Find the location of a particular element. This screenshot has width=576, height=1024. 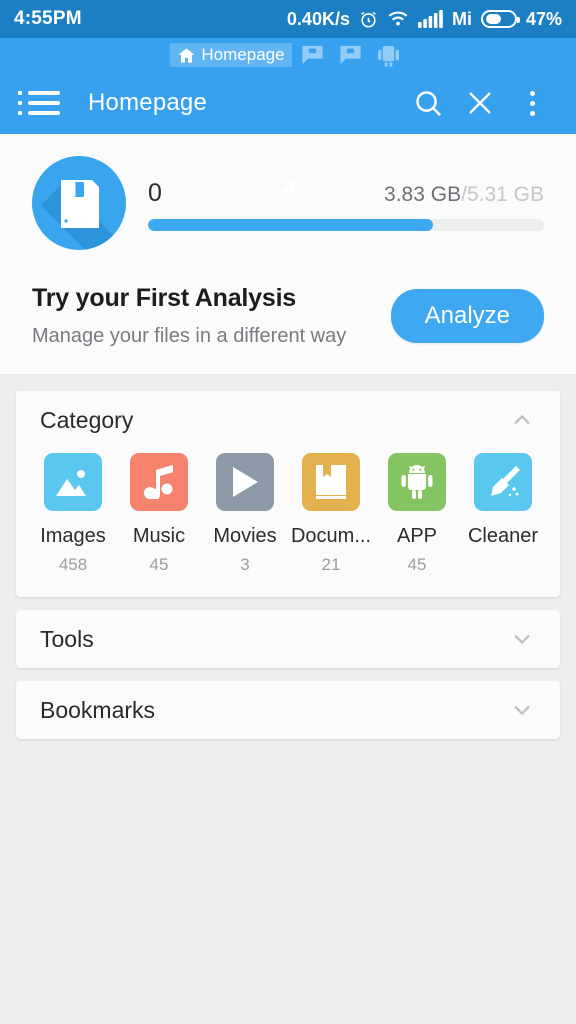

card-tools-title: Tools is located at coordinates (67, 638).